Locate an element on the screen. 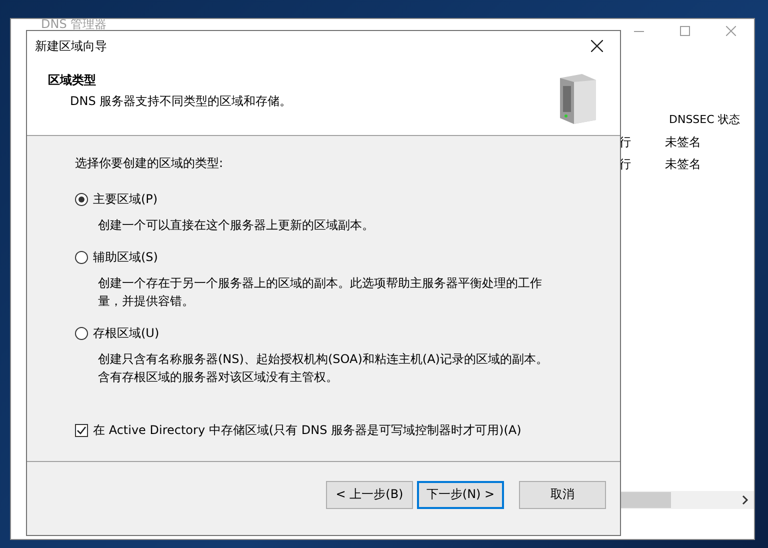 Image resolution: width=768 pixels, height=548 pixels. column-header: DNSSEC 状态 is located at coordinates (704, 120).